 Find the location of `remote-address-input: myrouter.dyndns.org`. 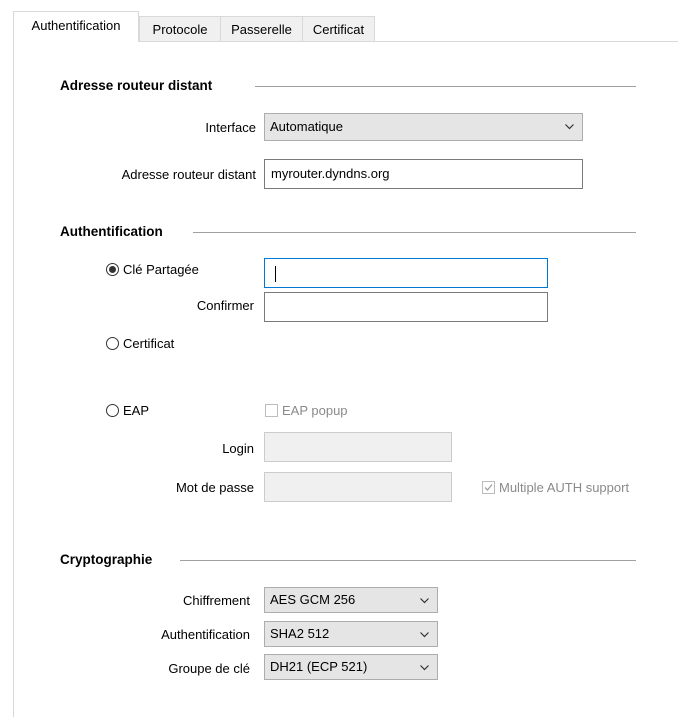

remote-address-input: myrouter.dyndns.org is located at coordinates (423, 174).